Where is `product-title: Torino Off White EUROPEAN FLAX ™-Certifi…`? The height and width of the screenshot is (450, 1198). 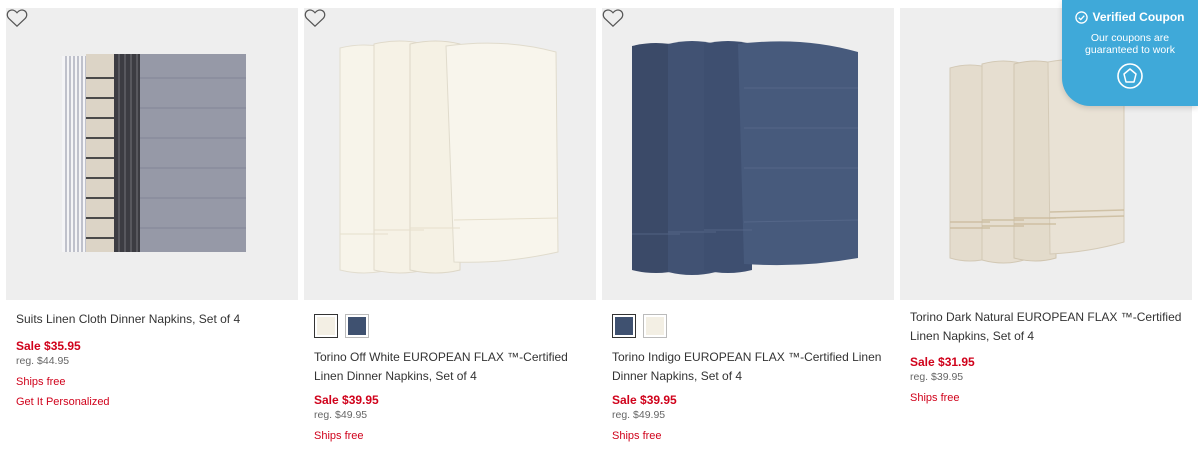
product-title: Torino Off White EUROPEAN FLAX ™-Certifi… is located at coordinates (451, 367).